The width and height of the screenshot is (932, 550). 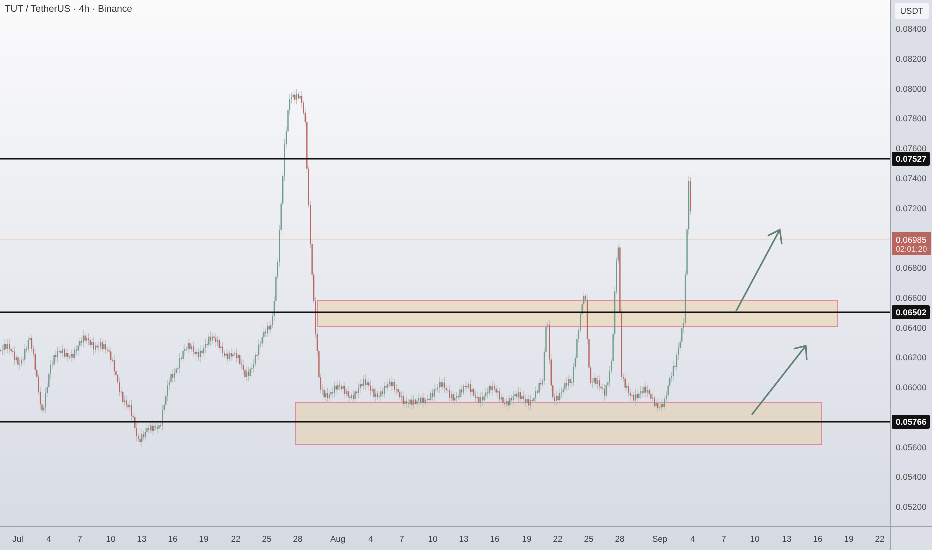 I want to click on price-tick: 0.05200, so click(x=911, y=507).